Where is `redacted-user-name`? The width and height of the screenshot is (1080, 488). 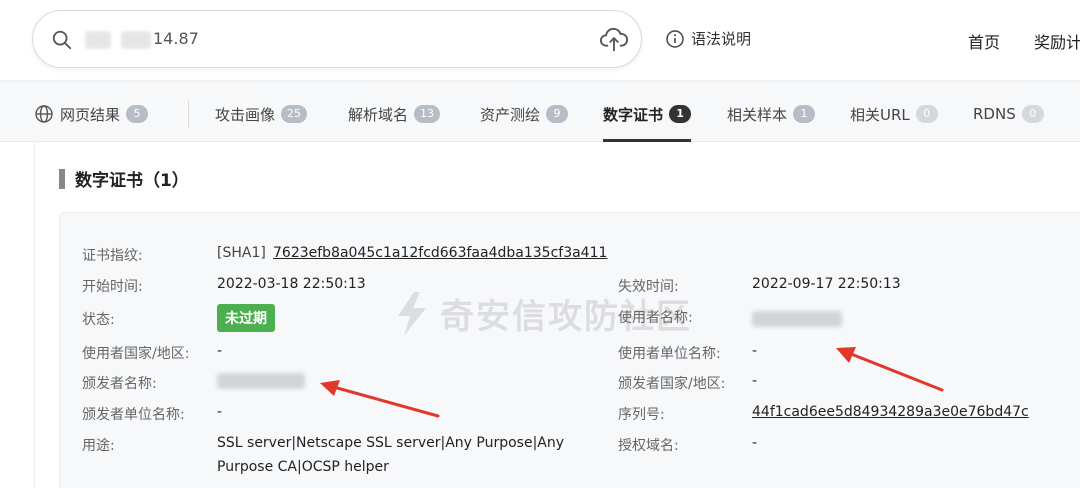 redacted-user-name is located at coordinates (797, 319).